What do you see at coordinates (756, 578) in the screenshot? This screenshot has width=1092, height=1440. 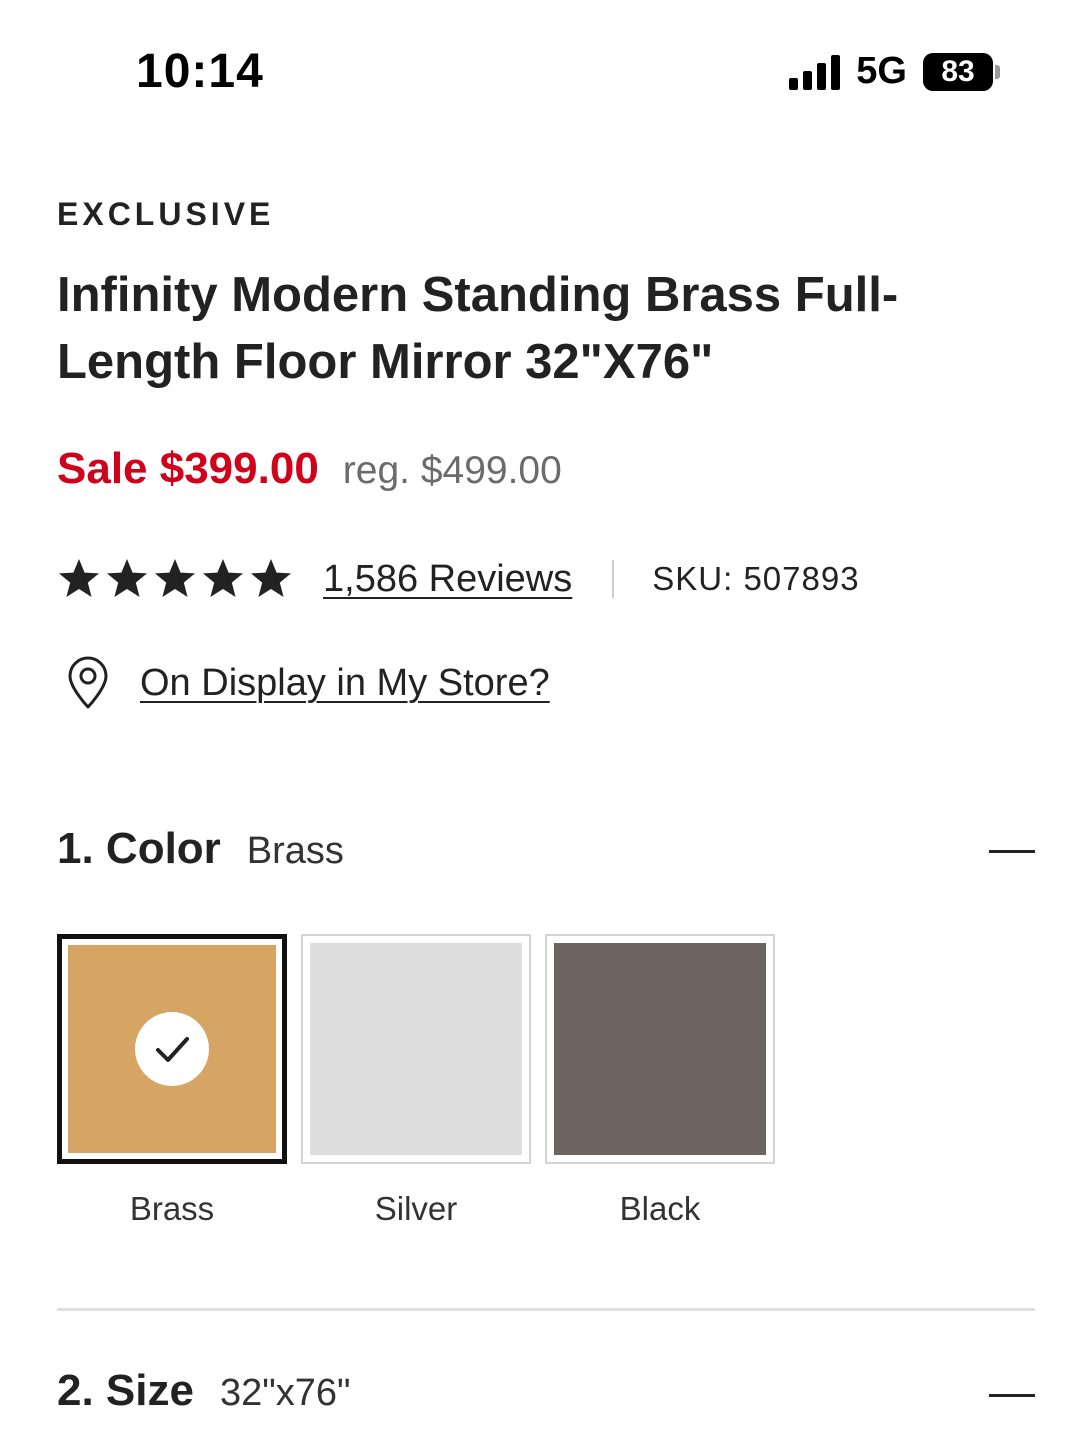 I see `sku-label: SKU: 507893` at bounding box center [756, 578].